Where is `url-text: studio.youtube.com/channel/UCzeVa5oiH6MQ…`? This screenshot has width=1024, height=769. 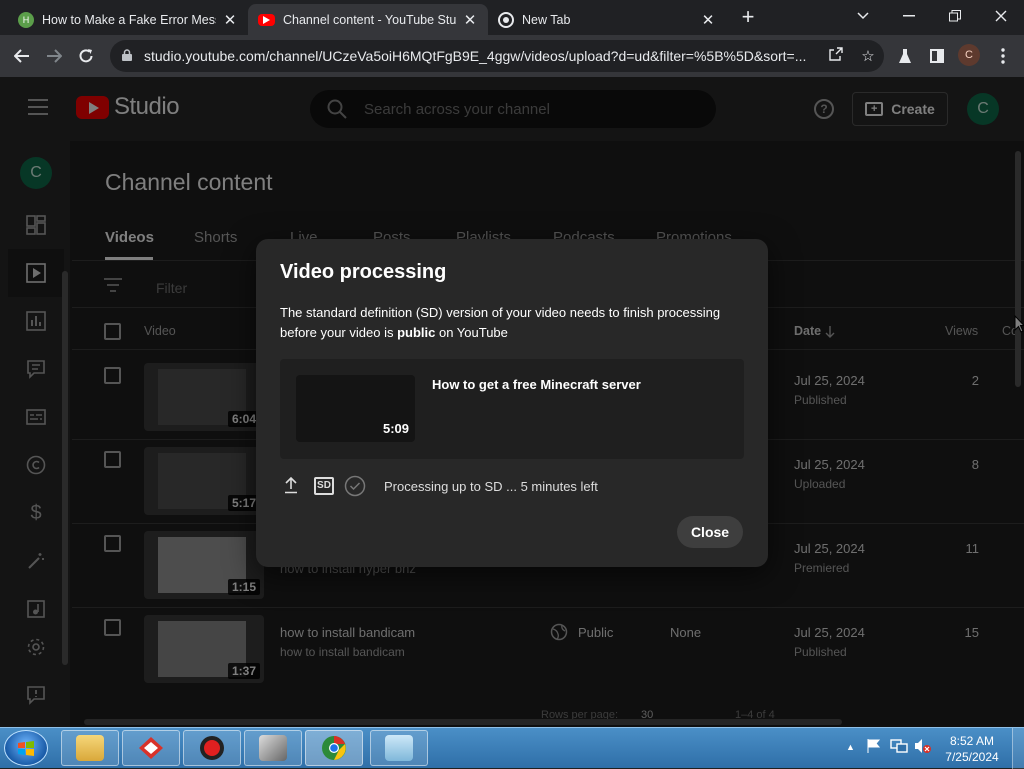
url-text: studio.youtube.com/channel/UCzeVa5oiH6MQ… is located at coordinates (475, 56).